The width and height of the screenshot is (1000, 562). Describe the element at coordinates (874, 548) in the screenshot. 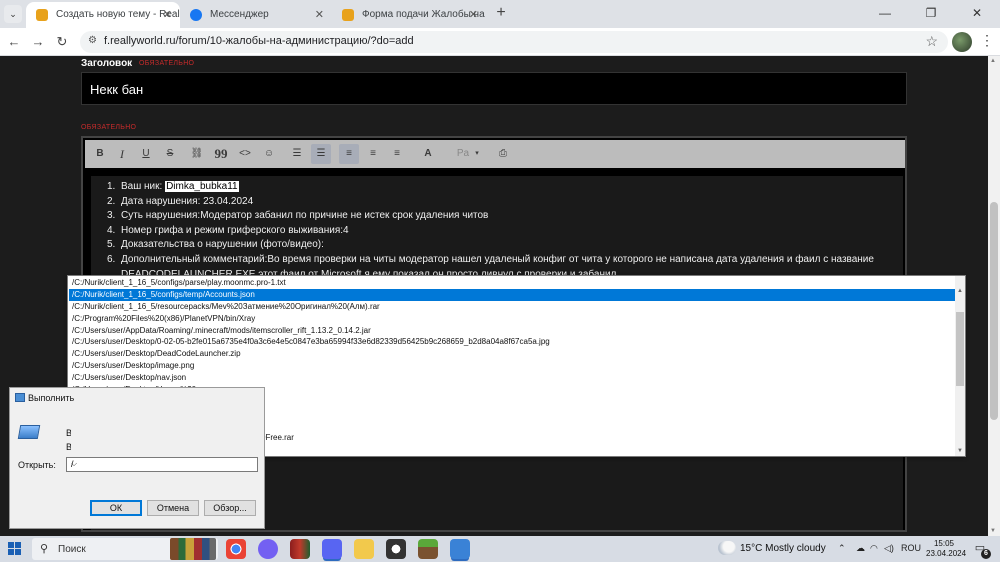

I see `wifi-icon: ◠` at that location.